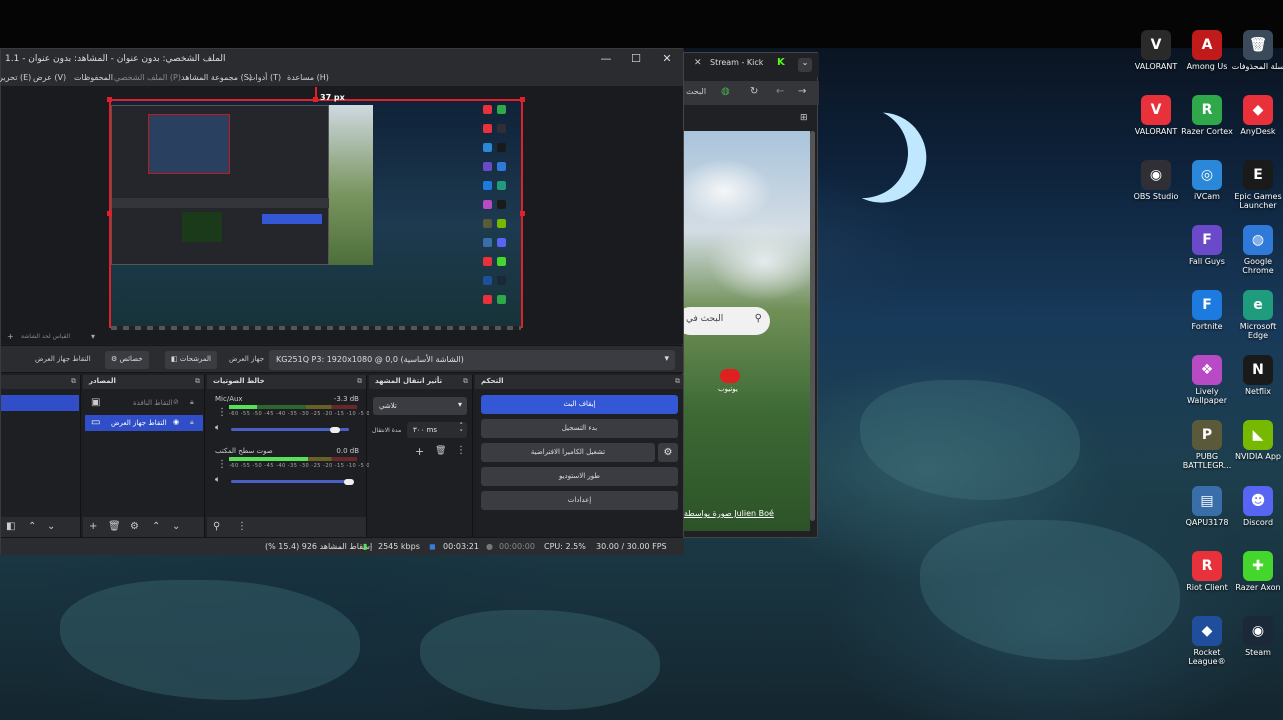 This screenshot has height=720, width=1283. Describe the element at coordinates (1207, 571) in the screenshot. I see `desktop-icon: R Riot Client` at that location.